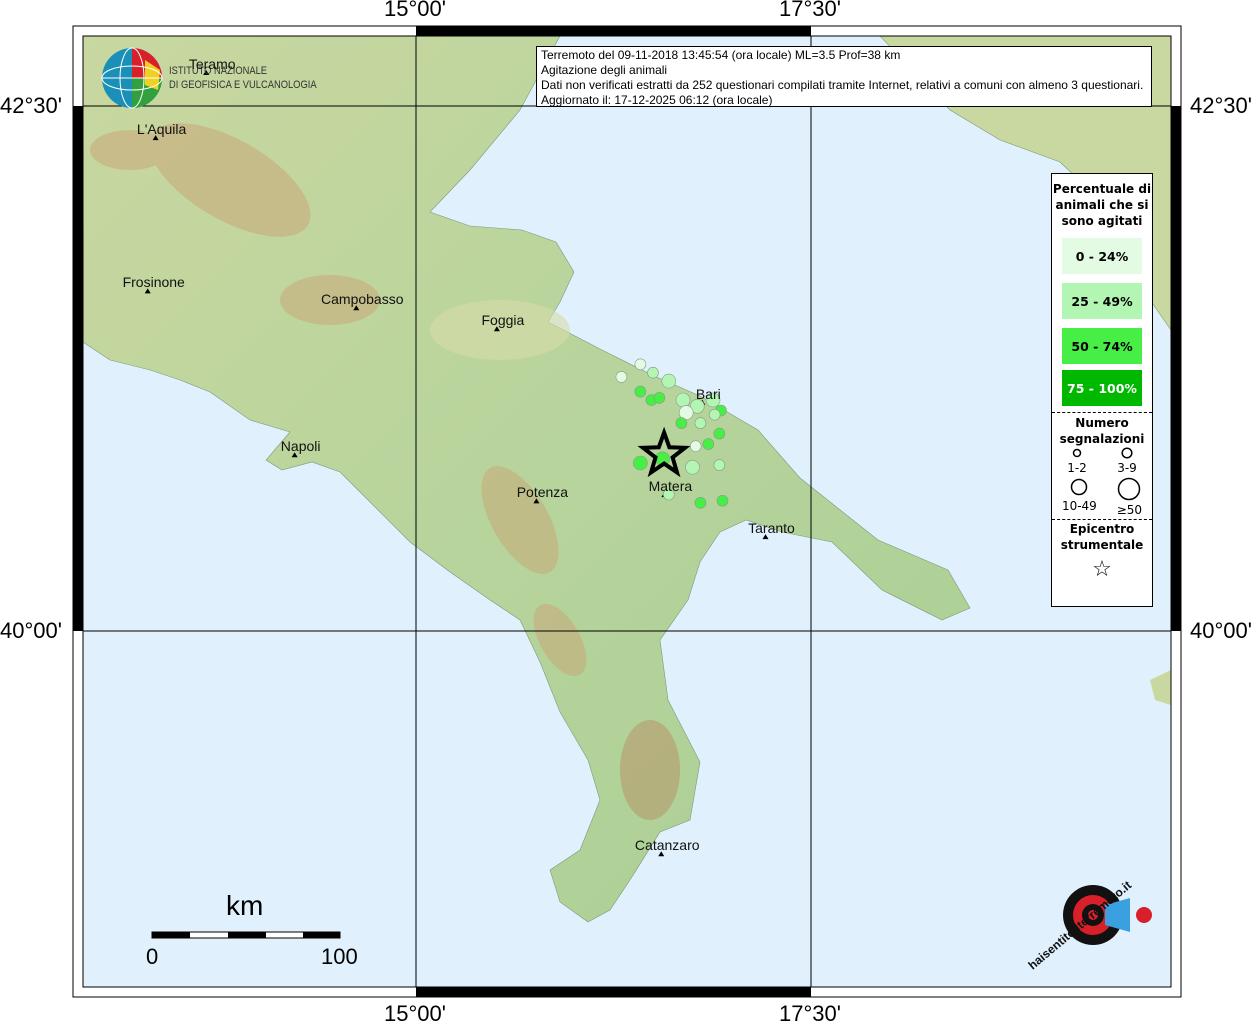 This screenshot has width=1254, height=1027. Describe the element at coordinates (415, 10) in the screenshot. I see `lon-tick-top-15: 15°00'` at that location.